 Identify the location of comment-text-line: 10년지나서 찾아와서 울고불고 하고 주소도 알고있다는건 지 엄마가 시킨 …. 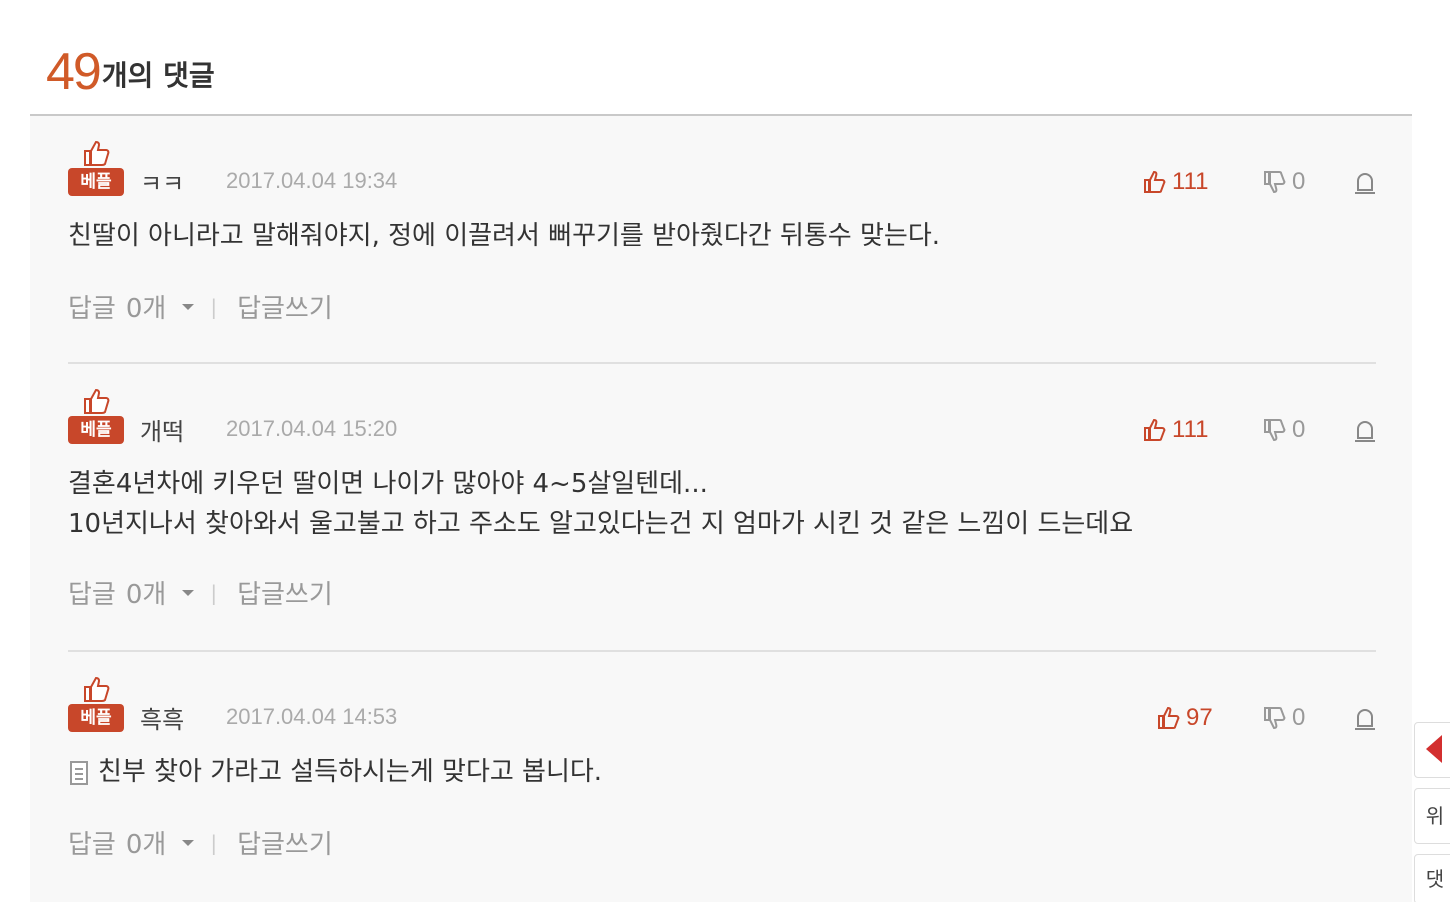
(601, 524).